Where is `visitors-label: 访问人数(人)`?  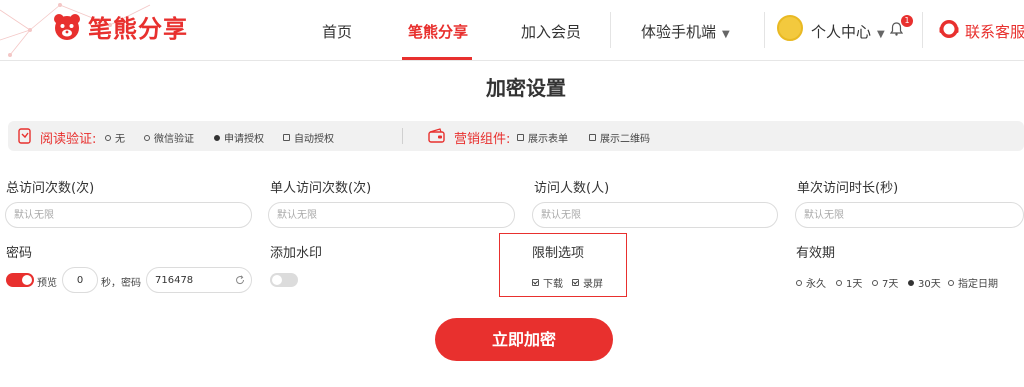
visitors-label: 访问人数(人) is located at coordinates (572, 188).